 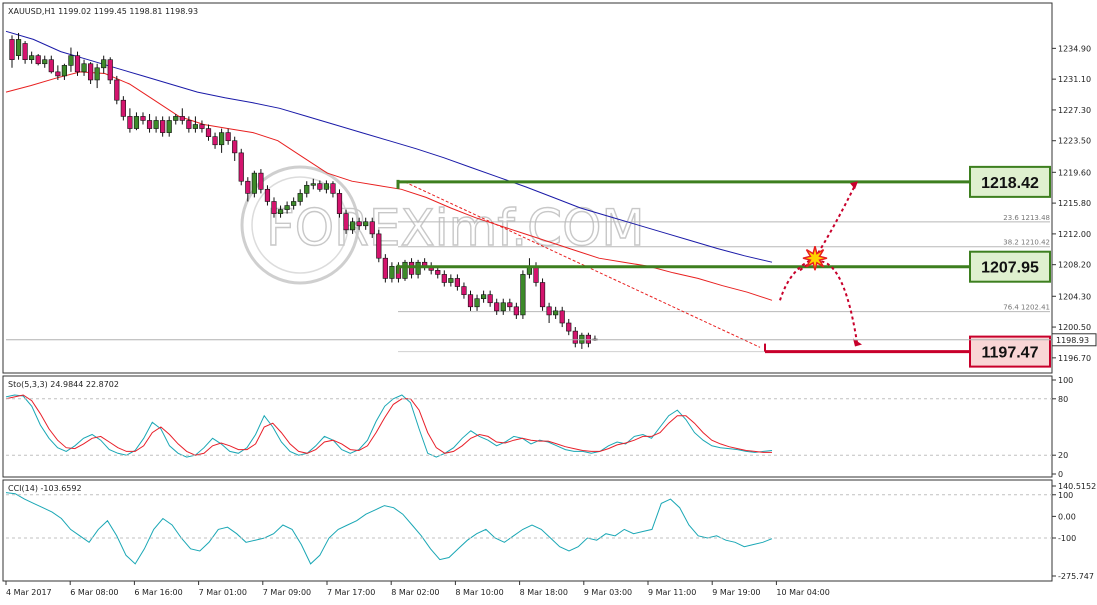 What do you see at coordinates (1074, 203) in the screenshot?
I see `y-tick-label: 1215.80` at bounding box center [1074, 203].